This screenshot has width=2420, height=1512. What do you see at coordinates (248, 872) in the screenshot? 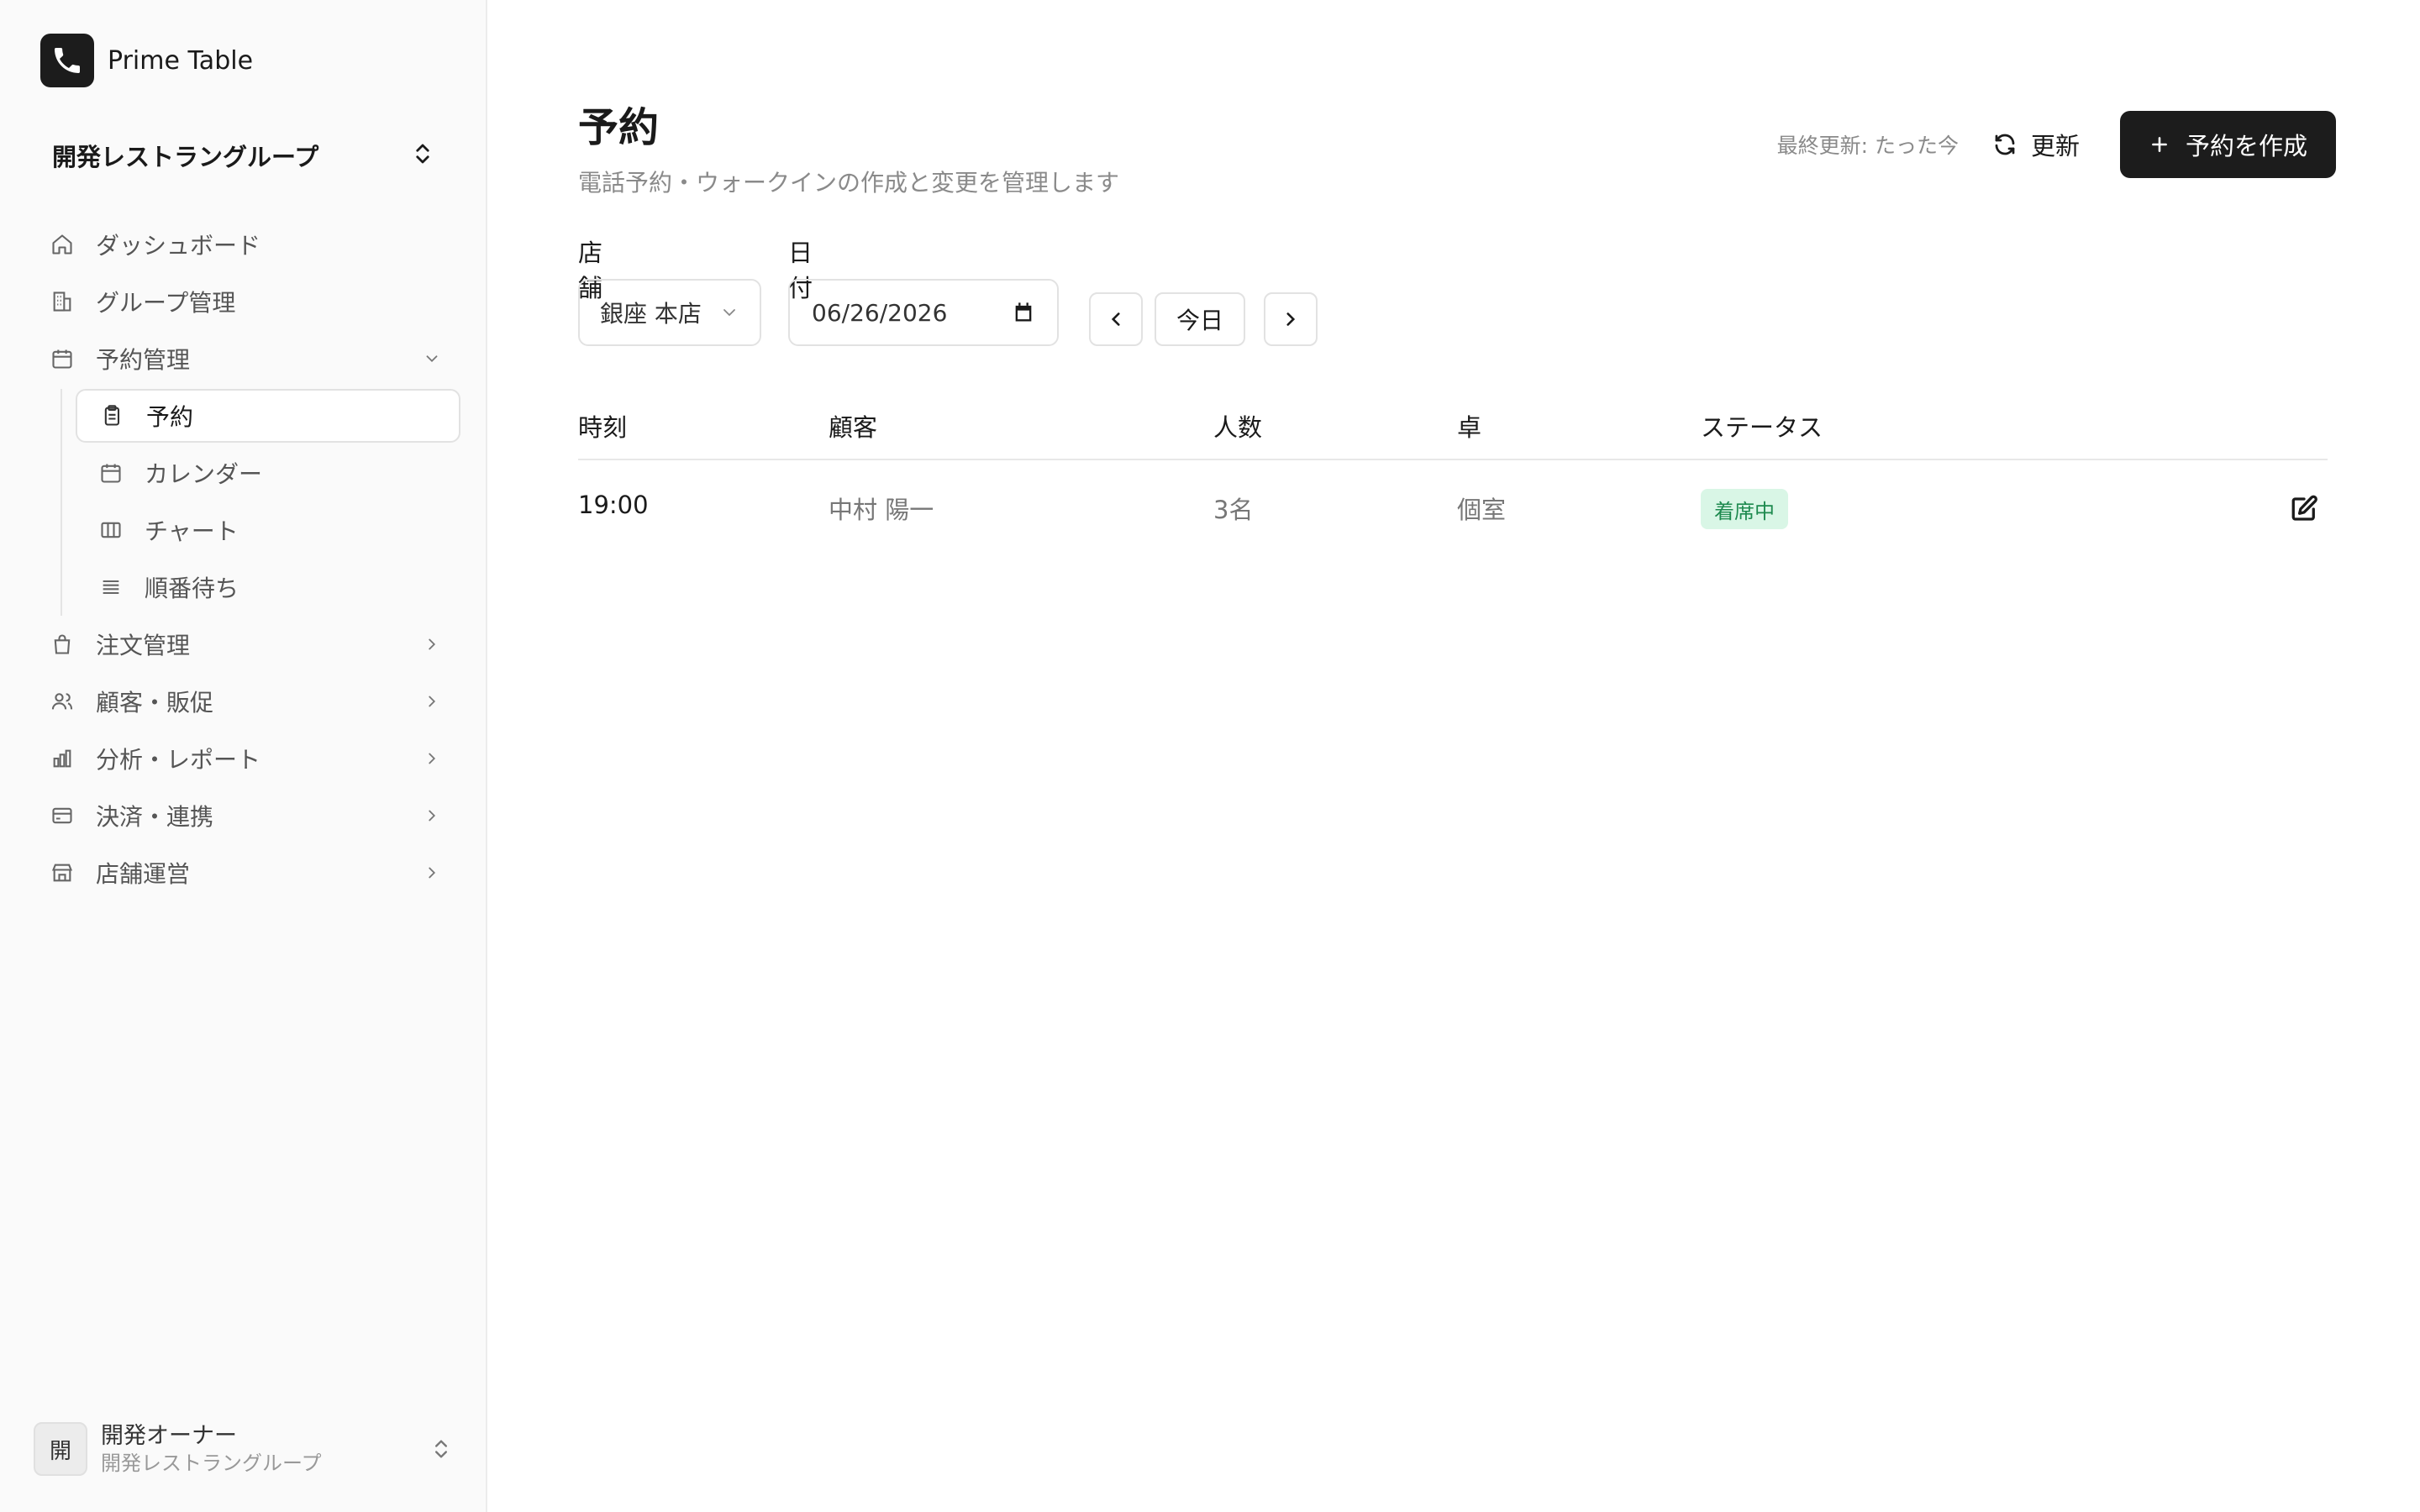
I see `sidebar-item-store-operations: 店舗運営` at bounding box center [248, 872].